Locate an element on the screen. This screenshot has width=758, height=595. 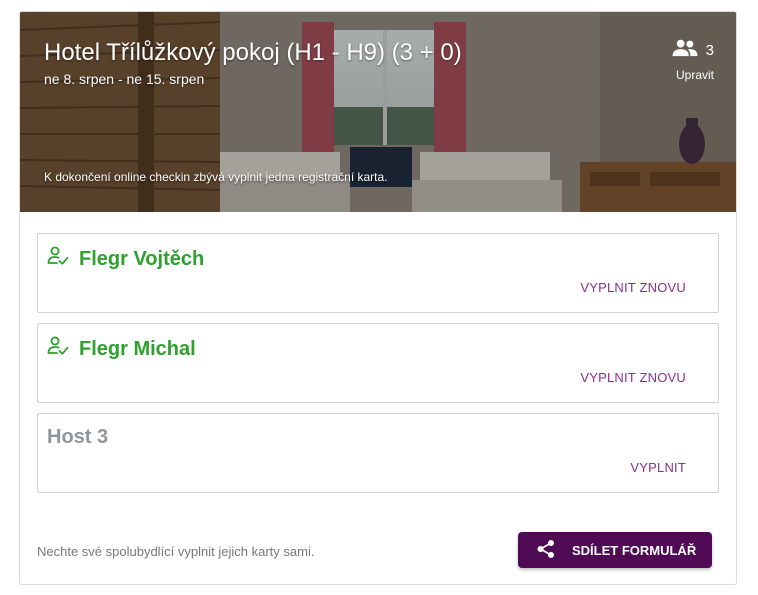
share-form-button: SDÍLET FORMULÁŘ is located at coordinates (615, 550).